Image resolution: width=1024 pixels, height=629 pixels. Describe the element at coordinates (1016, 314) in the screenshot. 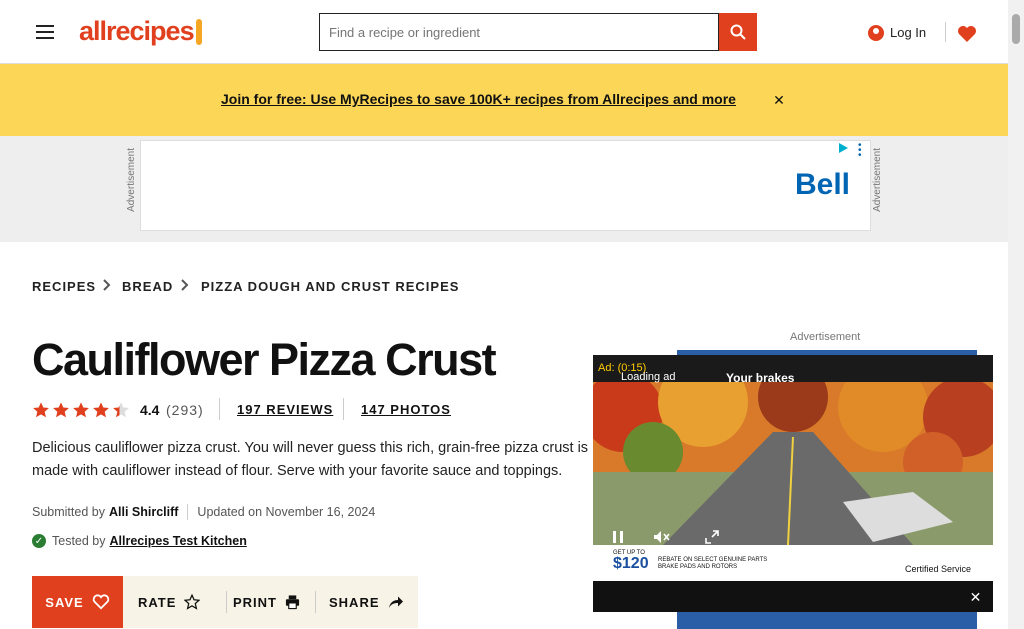

I see `page-scrollbar` at that location.